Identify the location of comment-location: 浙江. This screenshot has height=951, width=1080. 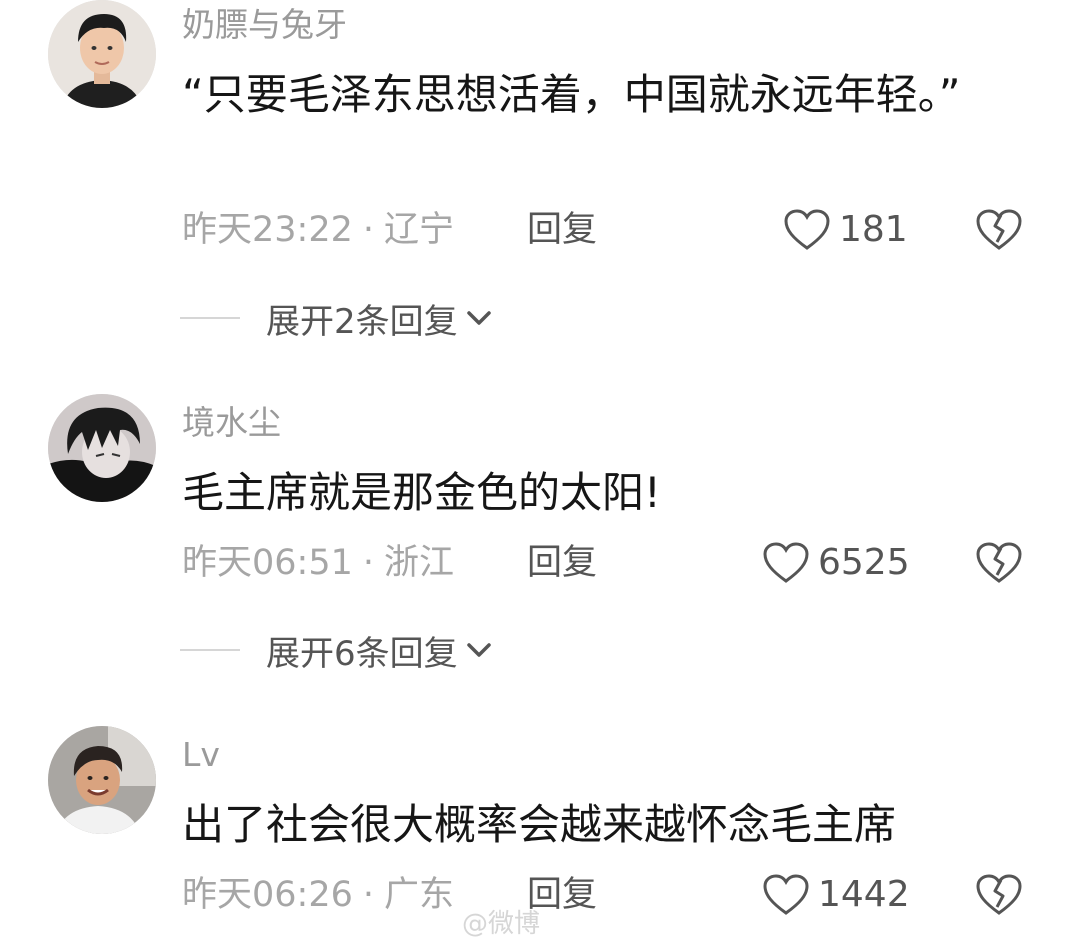
(419, 563).